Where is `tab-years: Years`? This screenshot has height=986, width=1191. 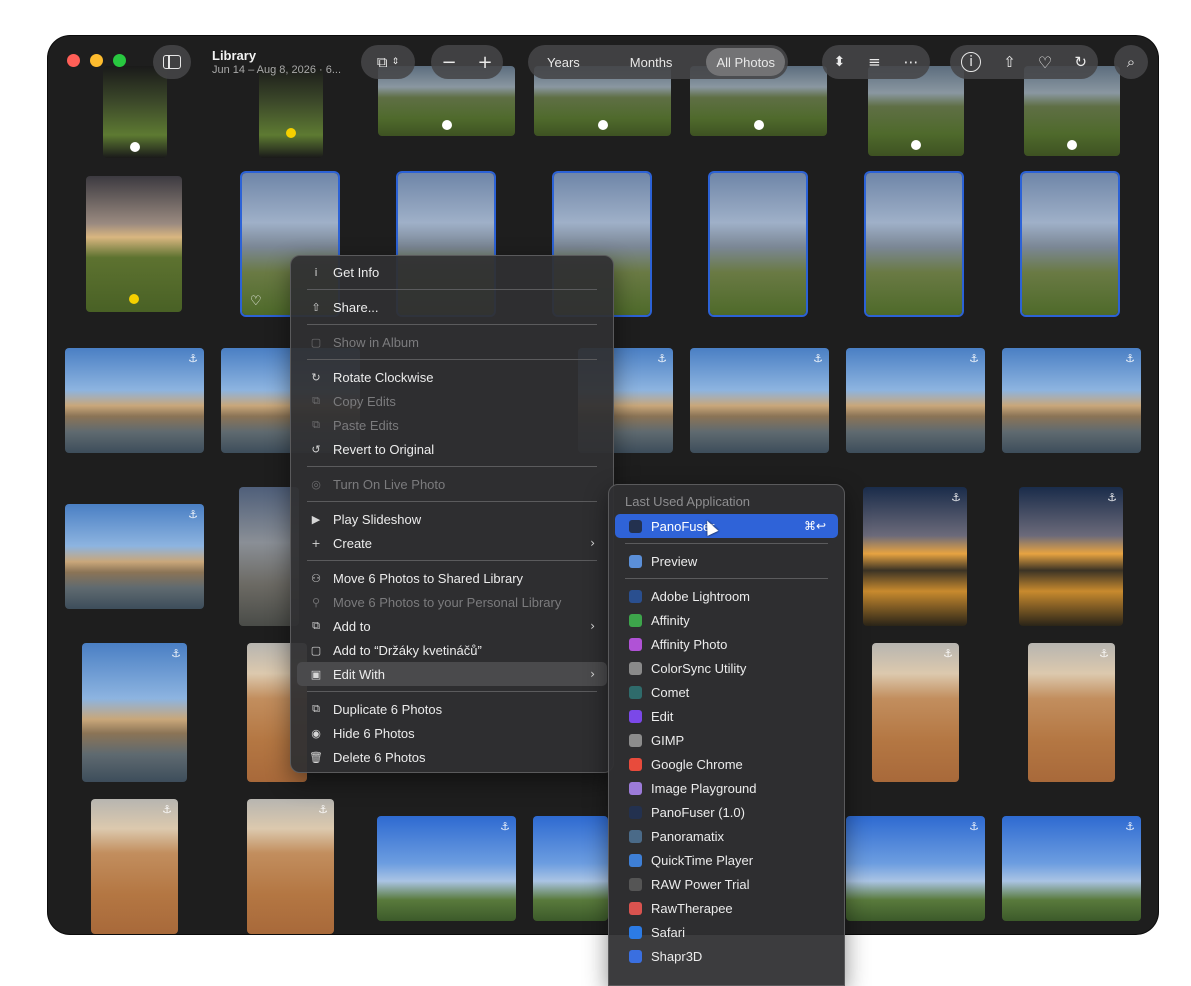 tab-years: Years is located at coordinates (563, 62).